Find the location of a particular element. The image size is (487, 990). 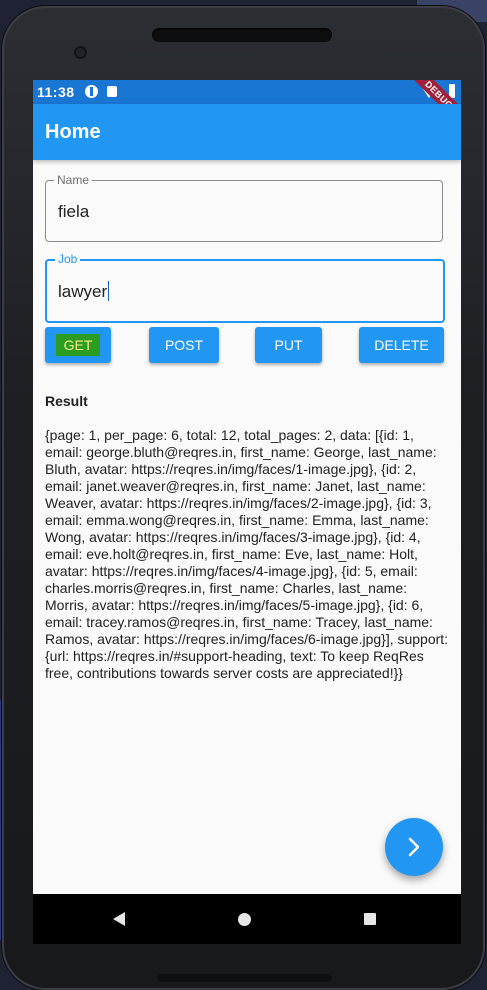

job-field-label: Job is located at coordinates (68, 259).